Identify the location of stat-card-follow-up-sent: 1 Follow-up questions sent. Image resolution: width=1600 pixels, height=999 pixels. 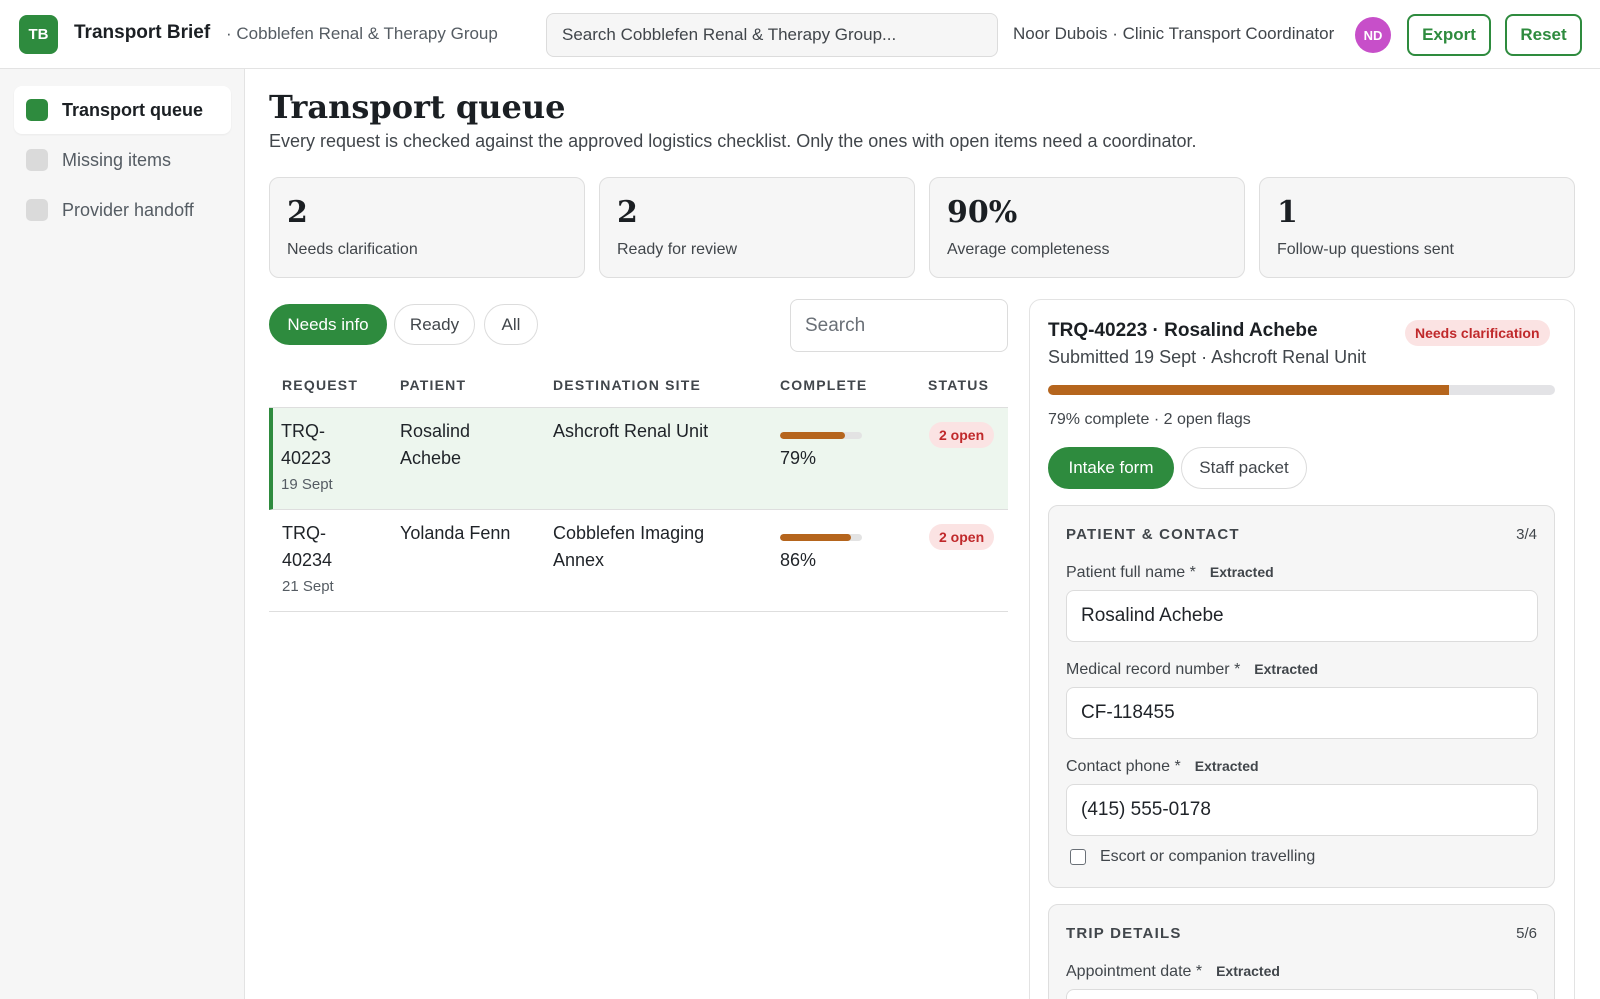
(1417, 227).